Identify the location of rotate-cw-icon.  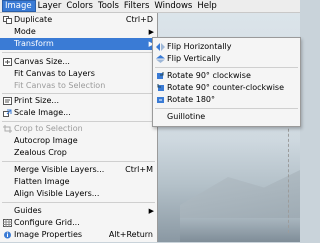
(160, 76).